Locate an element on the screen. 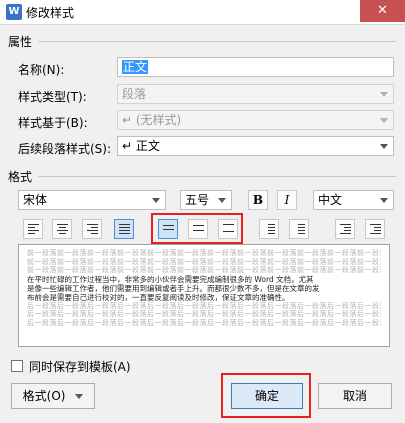 This screenshot has height=423, width=405. font-select: 宋体 is located at coordinates (92, 200).